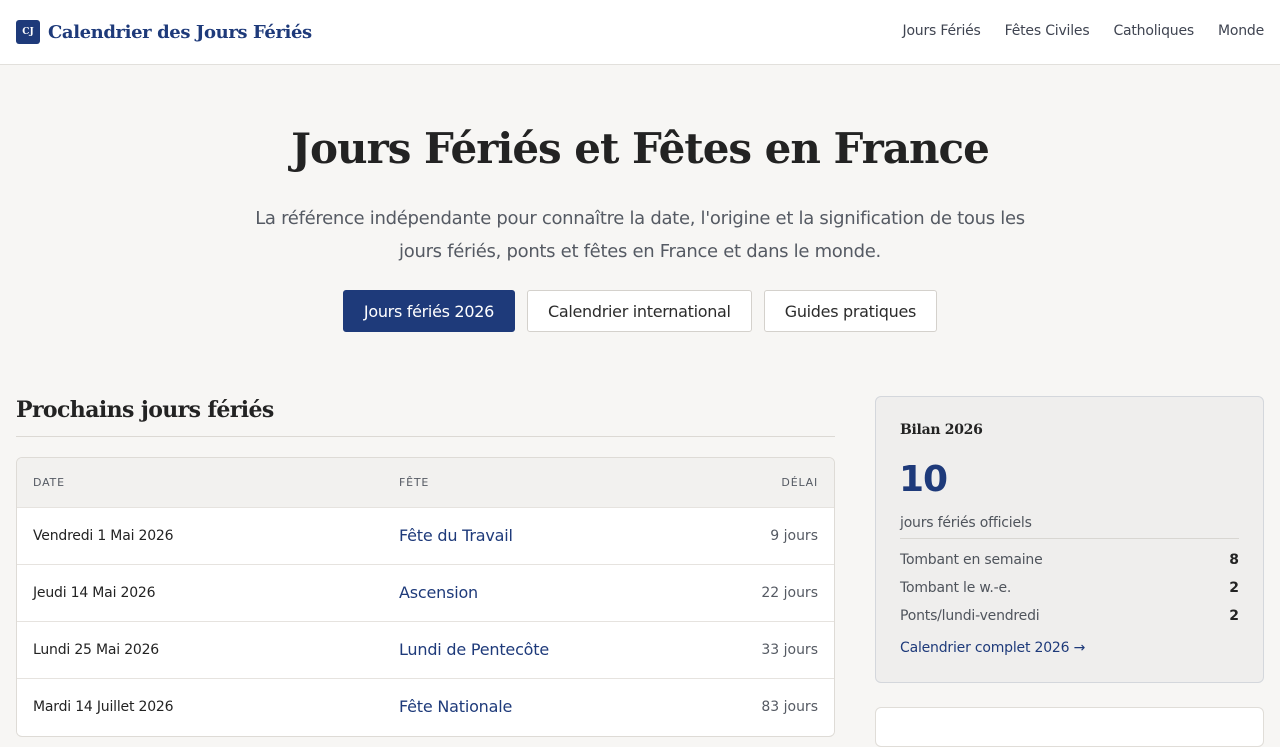  I want to click on row-fete-link: Ascension, so click(438, 592).